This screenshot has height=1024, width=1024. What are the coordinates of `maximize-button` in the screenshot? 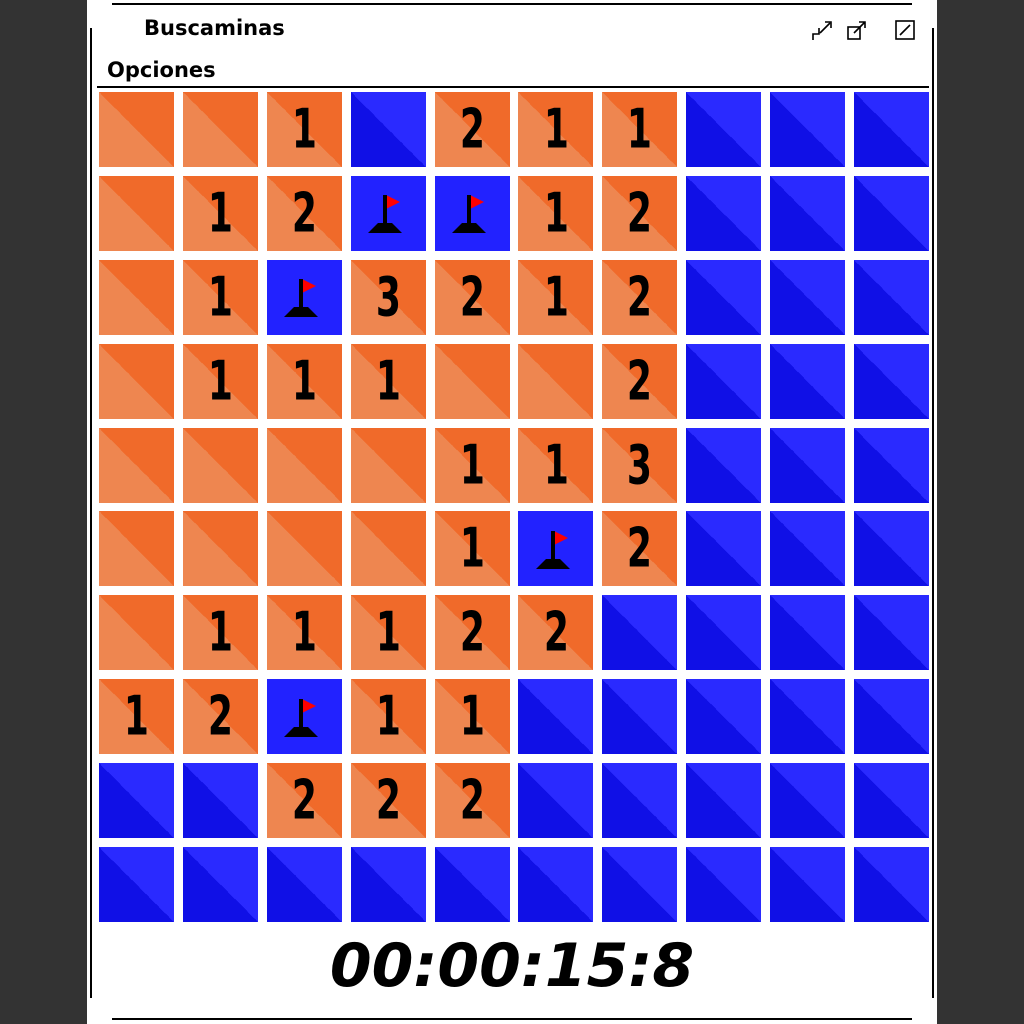 It's located at (905, 30).